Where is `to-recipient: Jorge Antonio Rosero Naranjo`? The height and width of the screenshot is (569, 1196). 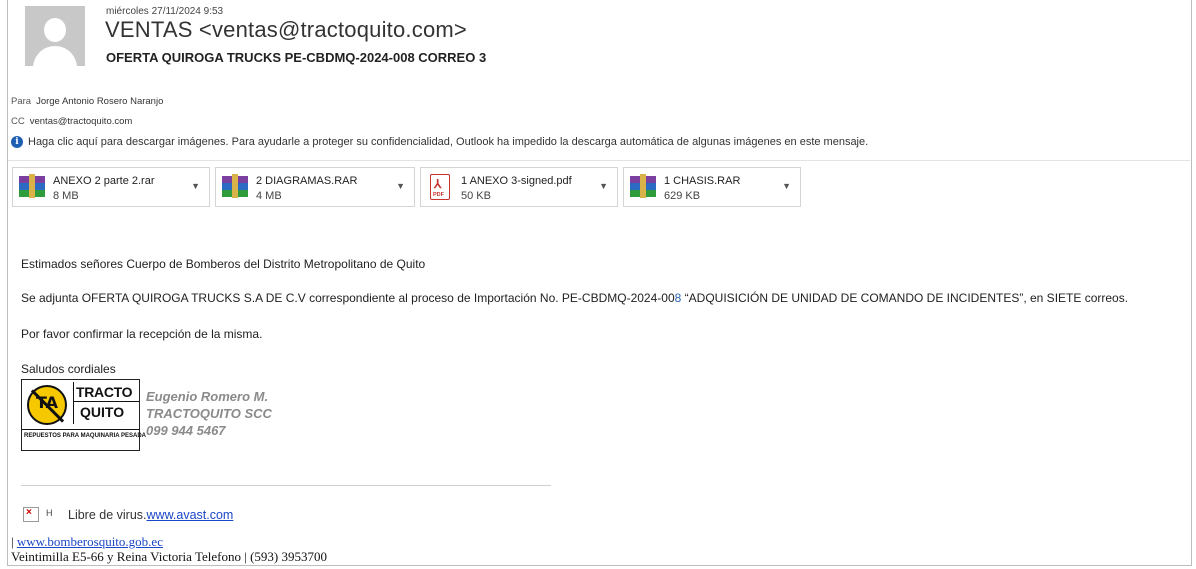 to-recipient: Jorge Antonio Rosero Naranjo is located at coordinates (99, 101).